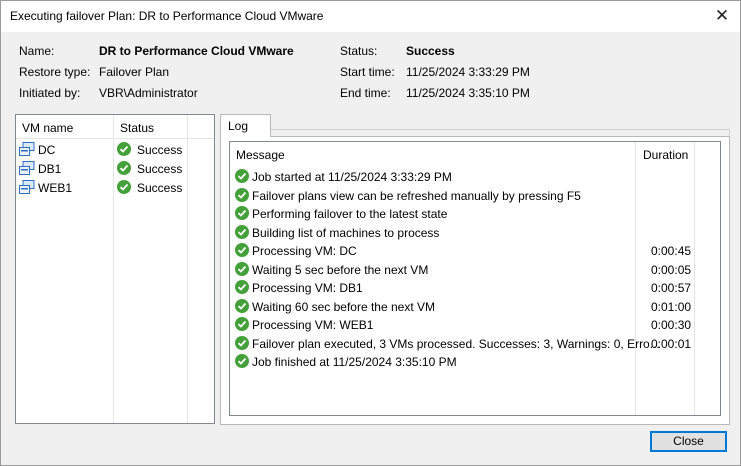  What do you see at coordinates (475, 324) in the screenshot?
I see `log-row: Processing VM: WEB1 0:00:30` at bounding box center [475, 324].